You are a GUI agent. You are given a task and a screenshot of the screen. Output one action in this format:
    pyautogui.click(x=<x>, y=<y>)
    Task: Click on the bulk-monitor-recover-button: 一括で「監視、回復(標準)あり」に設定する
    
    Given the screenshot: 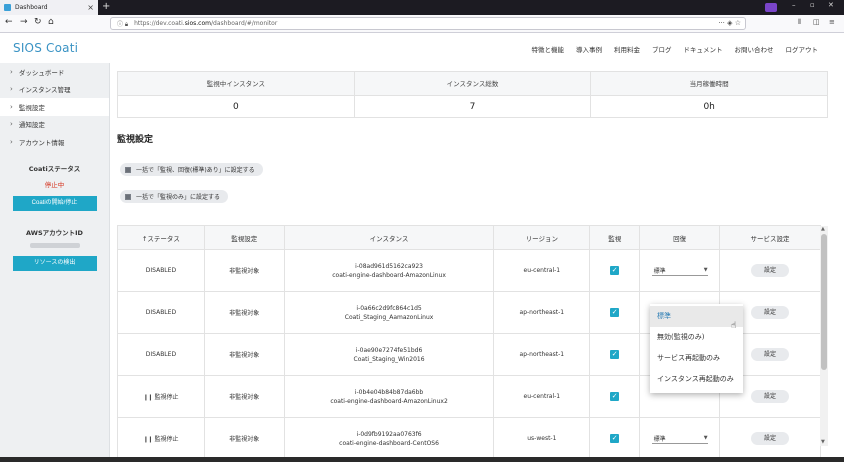 What is the action you would take?
    pyautogui.click(x=191, y=169)
    